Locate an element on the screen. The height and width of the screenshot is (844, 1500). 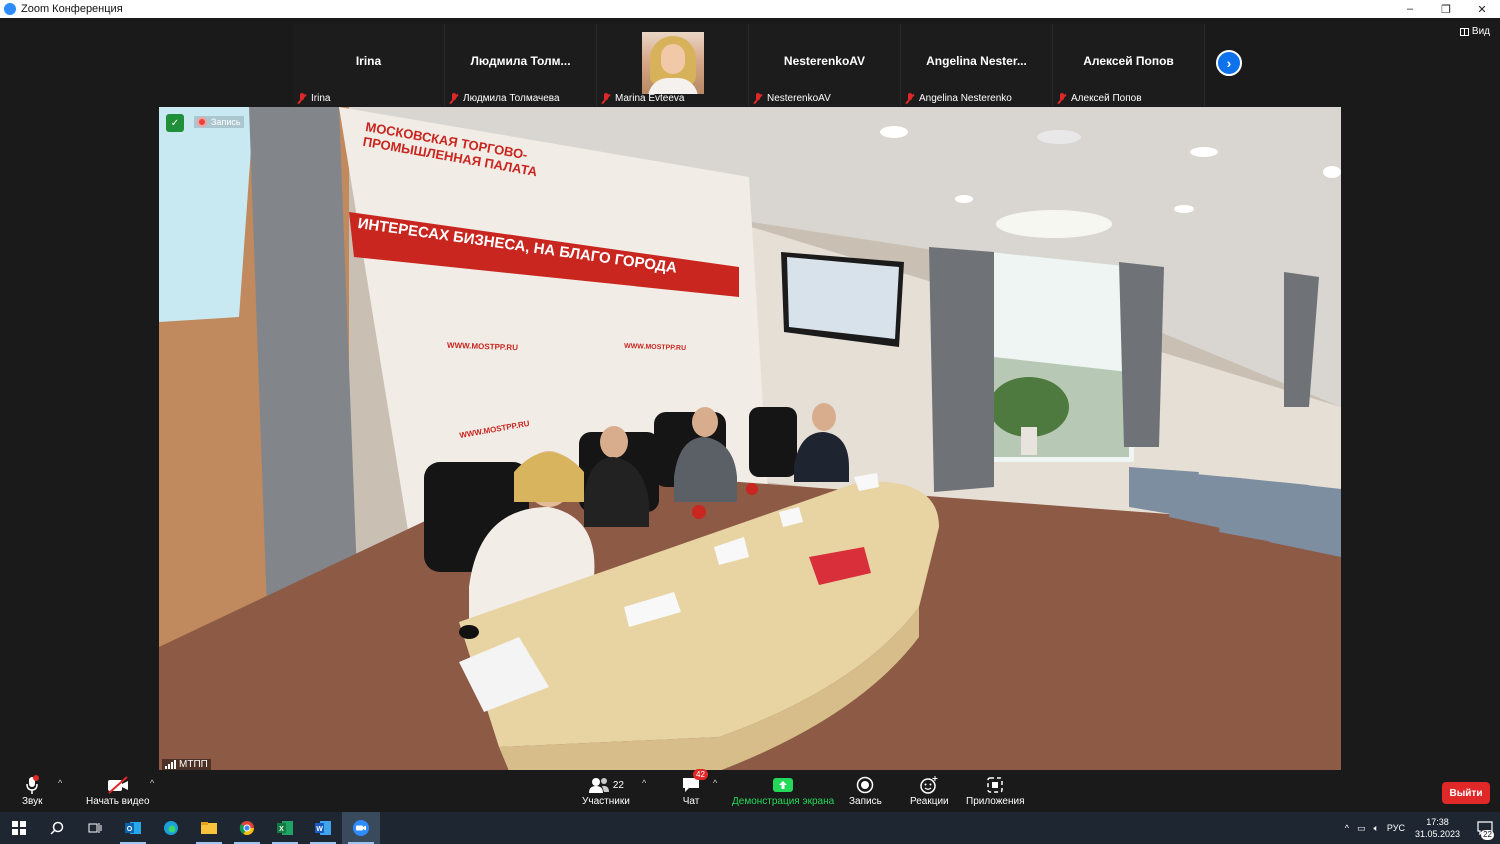
start-video-button: Начать видео is located at coordinates (118, 790).